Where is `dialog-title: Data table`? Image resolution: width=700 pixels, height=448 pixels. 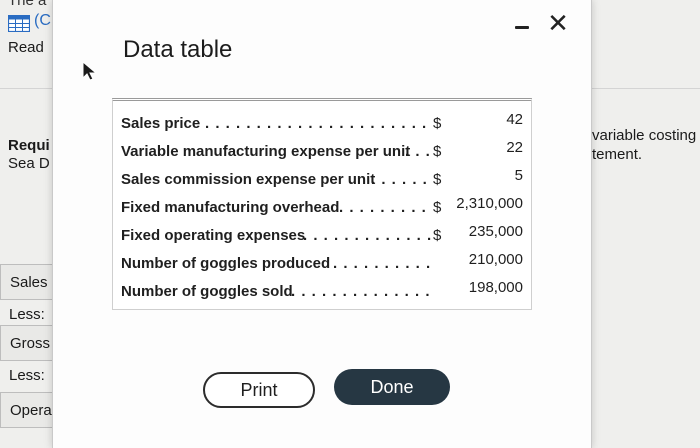
dialog-title: Data table is located at coordinates (178, 49).